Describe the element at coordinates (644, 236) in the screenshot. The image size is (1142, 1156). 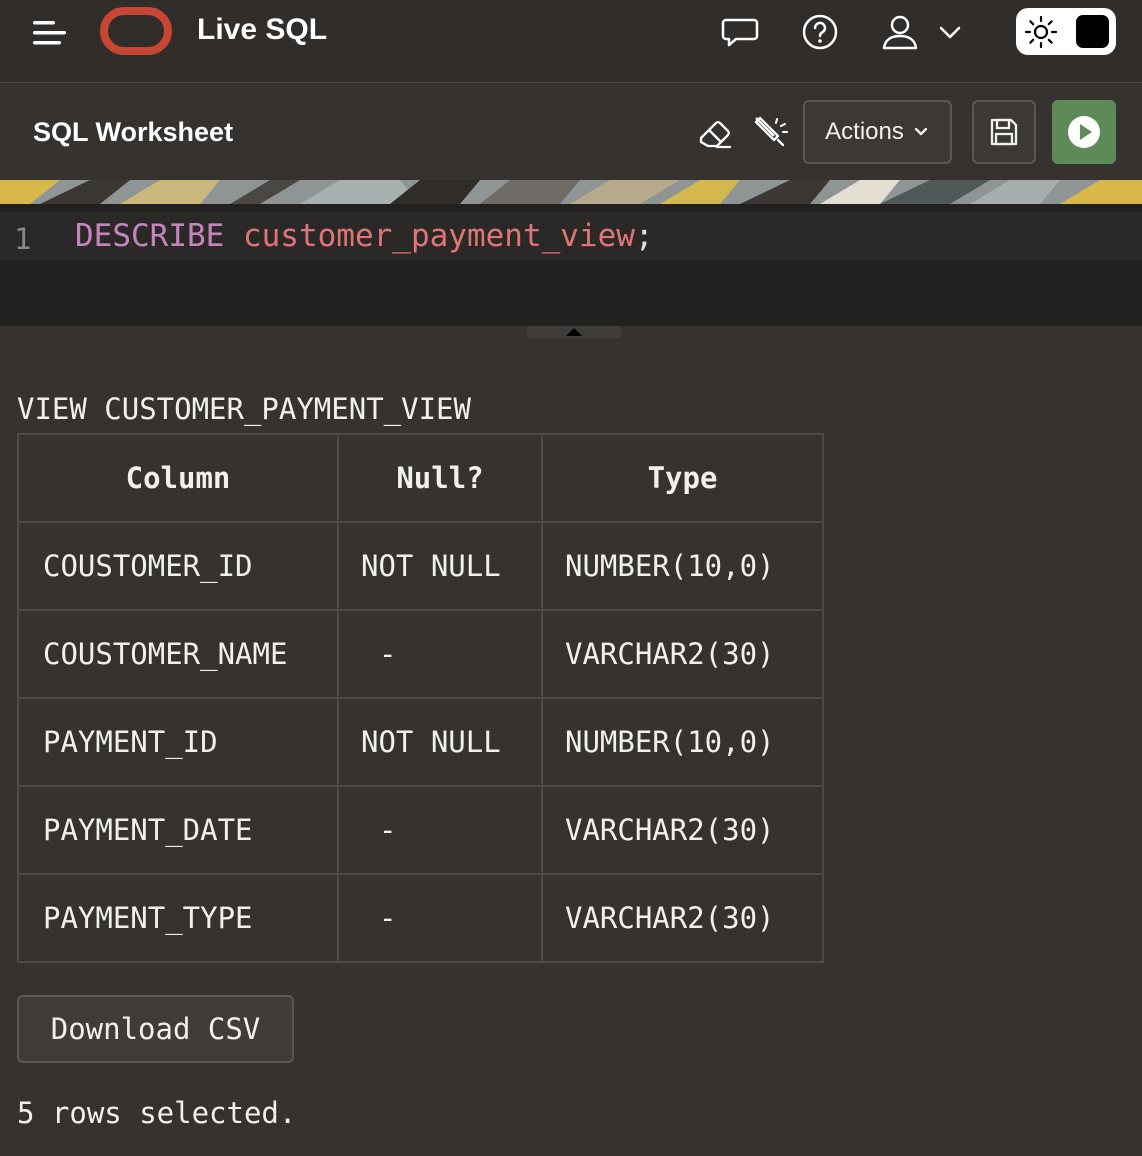
I see `sql-terminator: ;` at that location.